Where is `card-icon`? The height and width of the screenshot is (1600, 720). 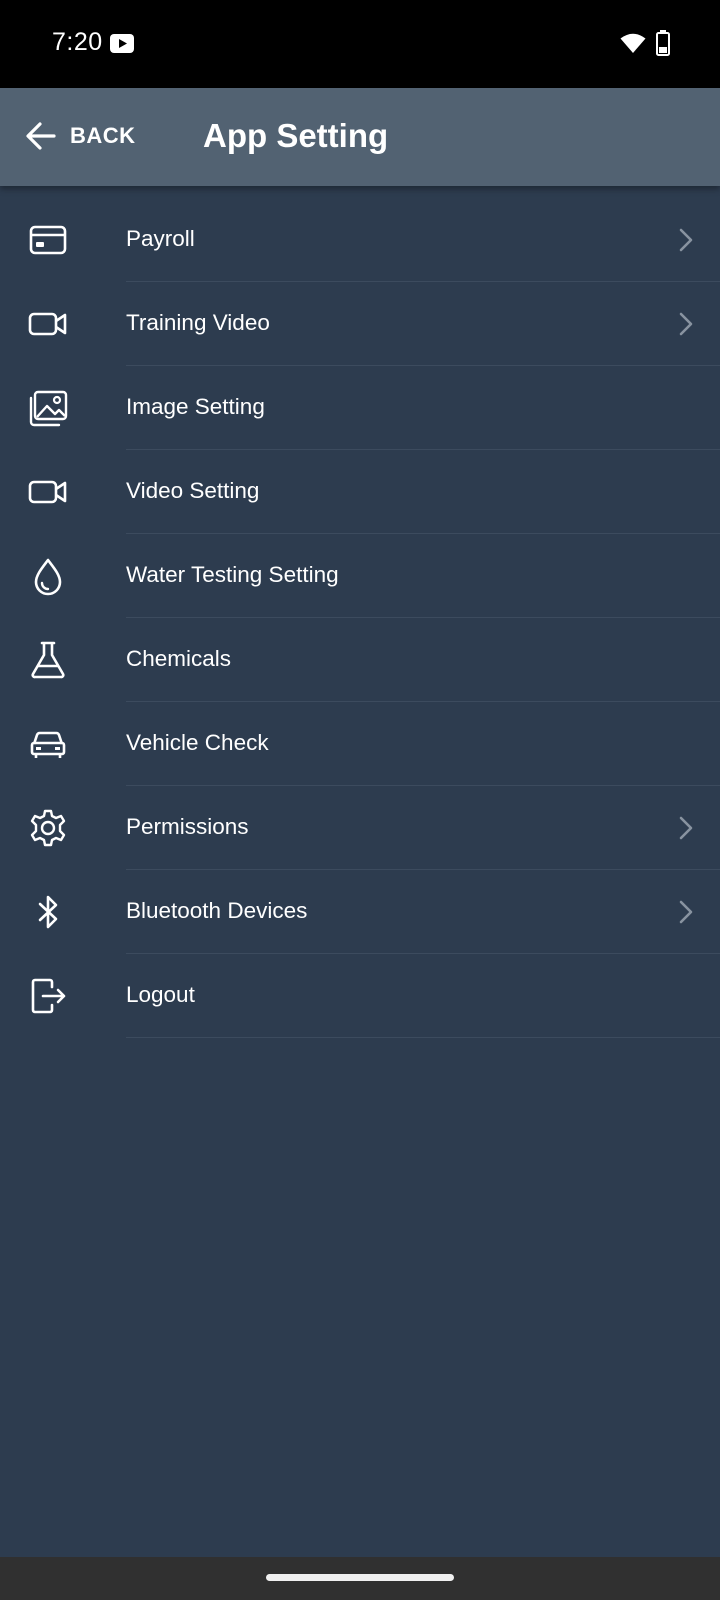 card-icon is located at coordinates (48, 240).